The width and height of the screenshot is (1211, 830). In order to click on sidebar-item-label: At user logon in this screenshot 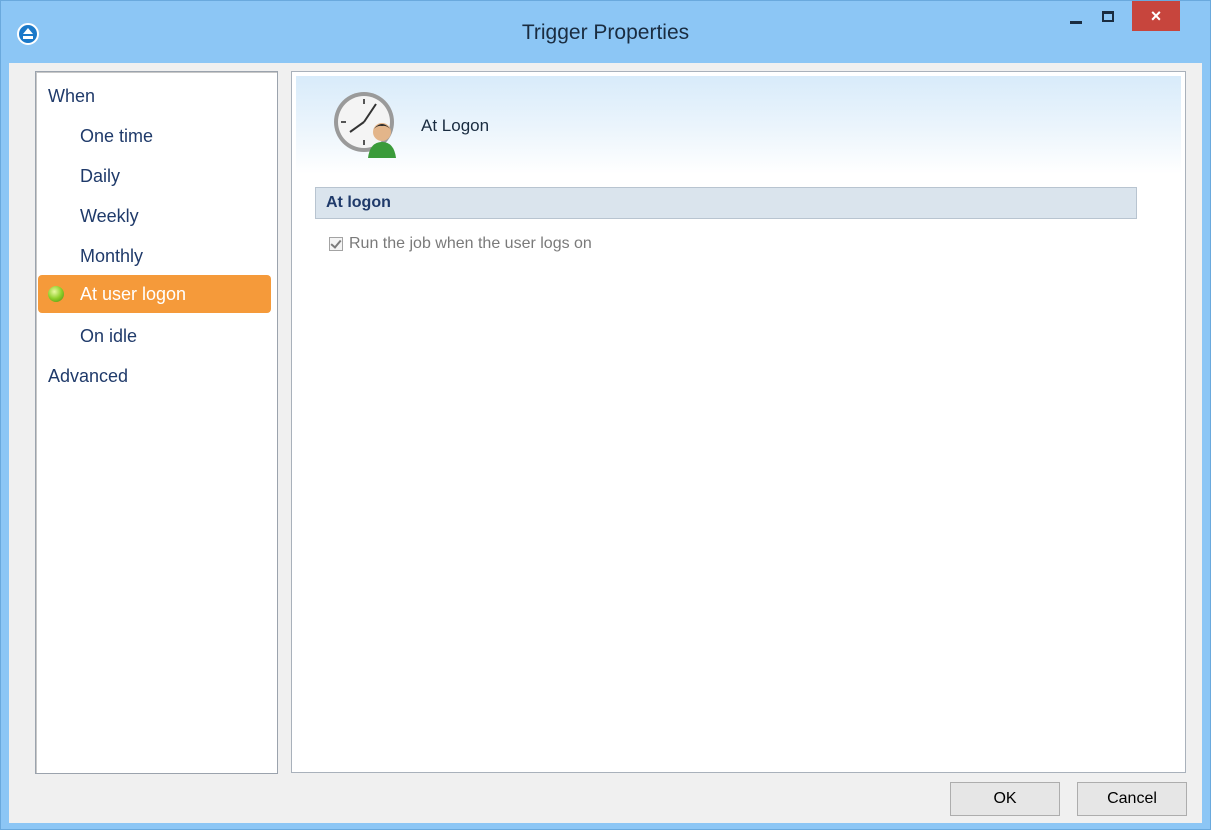, I will do `click(133, 293)`.